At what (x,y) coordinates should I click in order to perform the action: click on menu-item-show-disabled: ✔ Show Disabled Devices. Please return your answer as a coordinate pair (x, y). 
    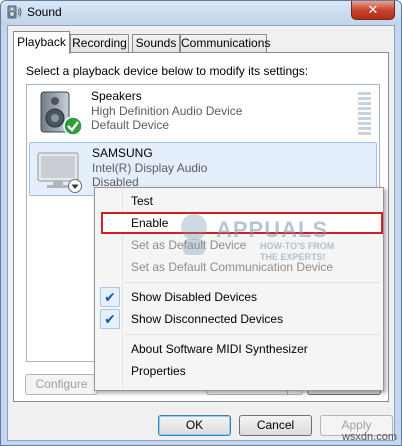
    Looking at the image, I should click on (239, 297).